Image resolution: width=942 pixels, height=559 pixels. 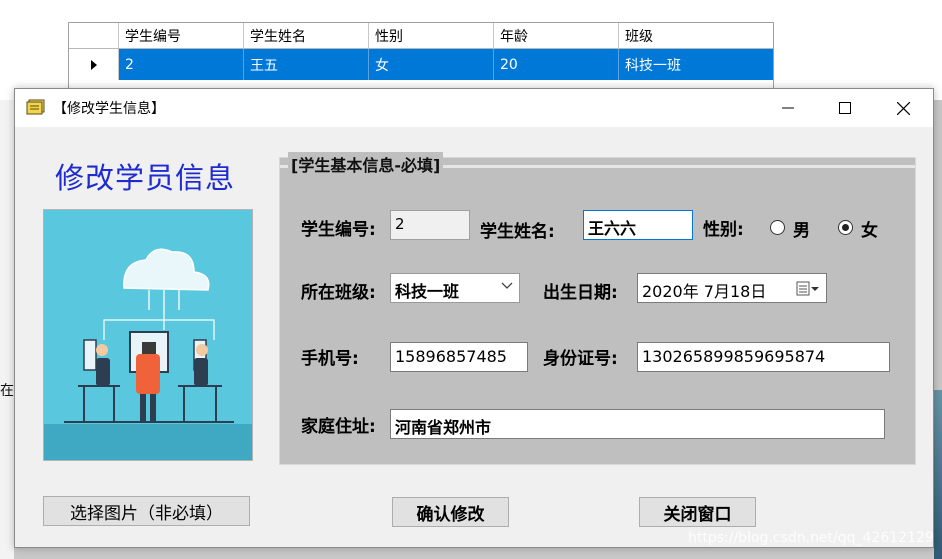 I want to click on page-title: 修改学员信息, so click(x=145, y=178).